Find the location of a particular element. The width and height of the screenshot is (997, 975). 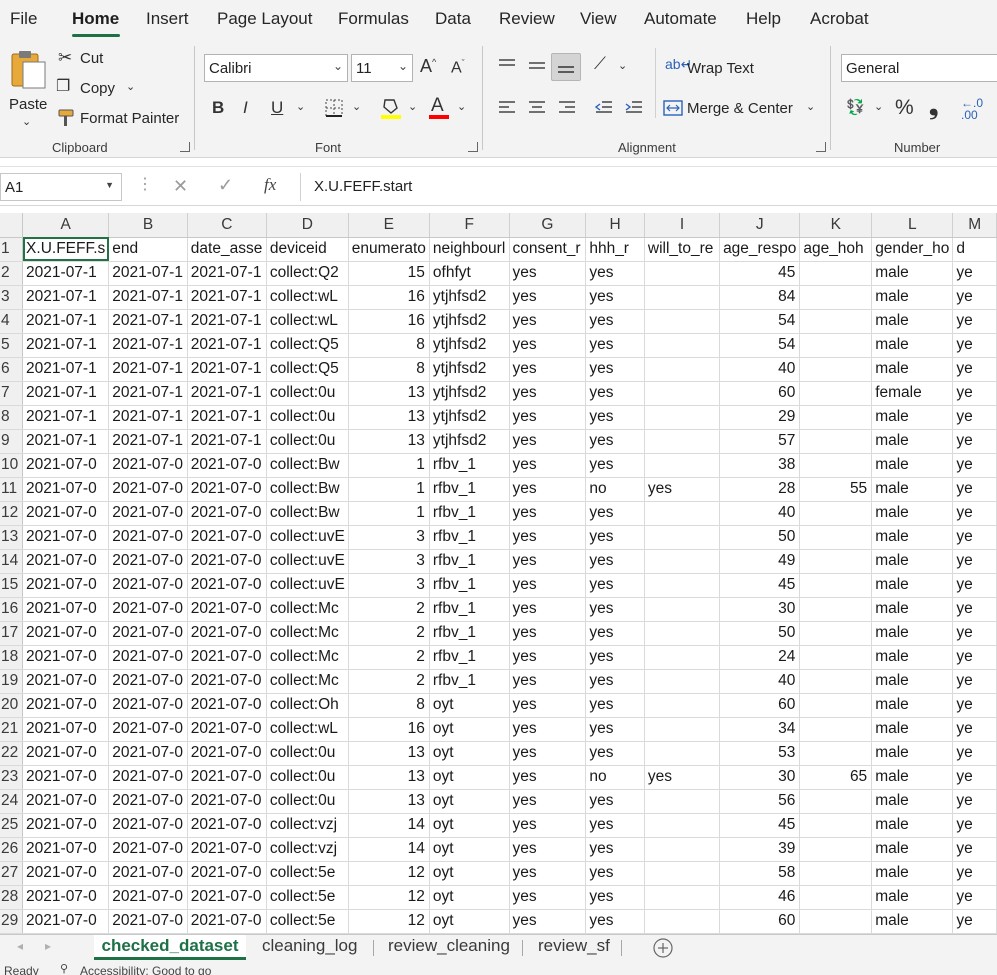

scroll-left-icon: ◂ is located at coordinates (20, 946).